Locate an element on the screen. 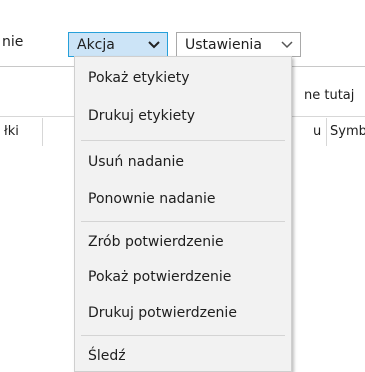 The height and width of the screenshot is (372, 365). menu-item-drukuj-potwierdzenie: Drukuj potwierdzenie is located at coordinates (162, 313).